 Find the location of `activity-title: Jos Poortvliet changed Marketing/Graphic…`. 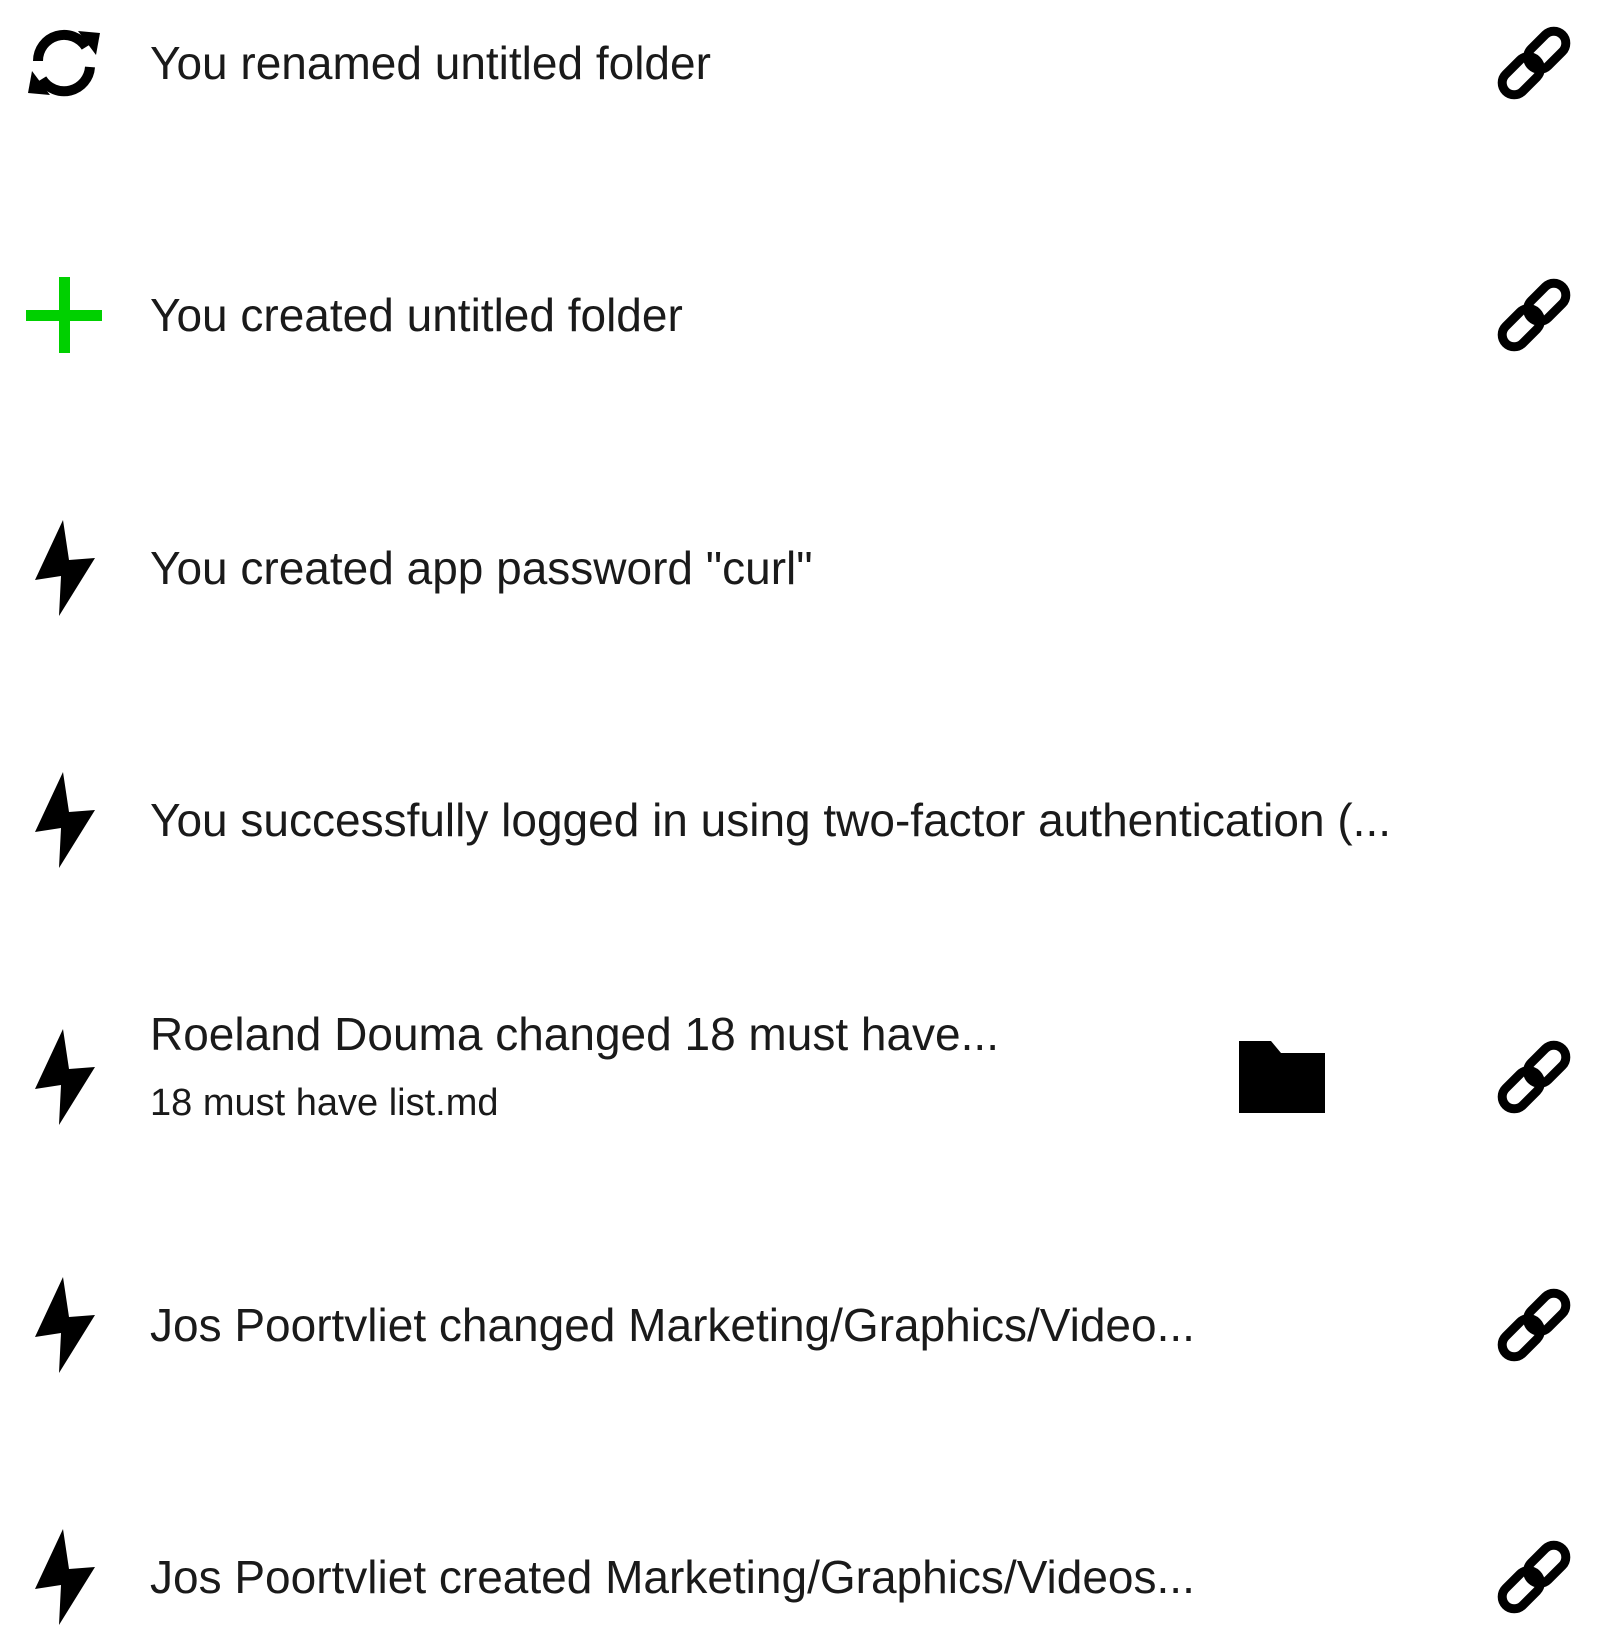

activity-title: Jos Poortvliet changed Marketing/Graphic… is located at coordinates (672, 1325).